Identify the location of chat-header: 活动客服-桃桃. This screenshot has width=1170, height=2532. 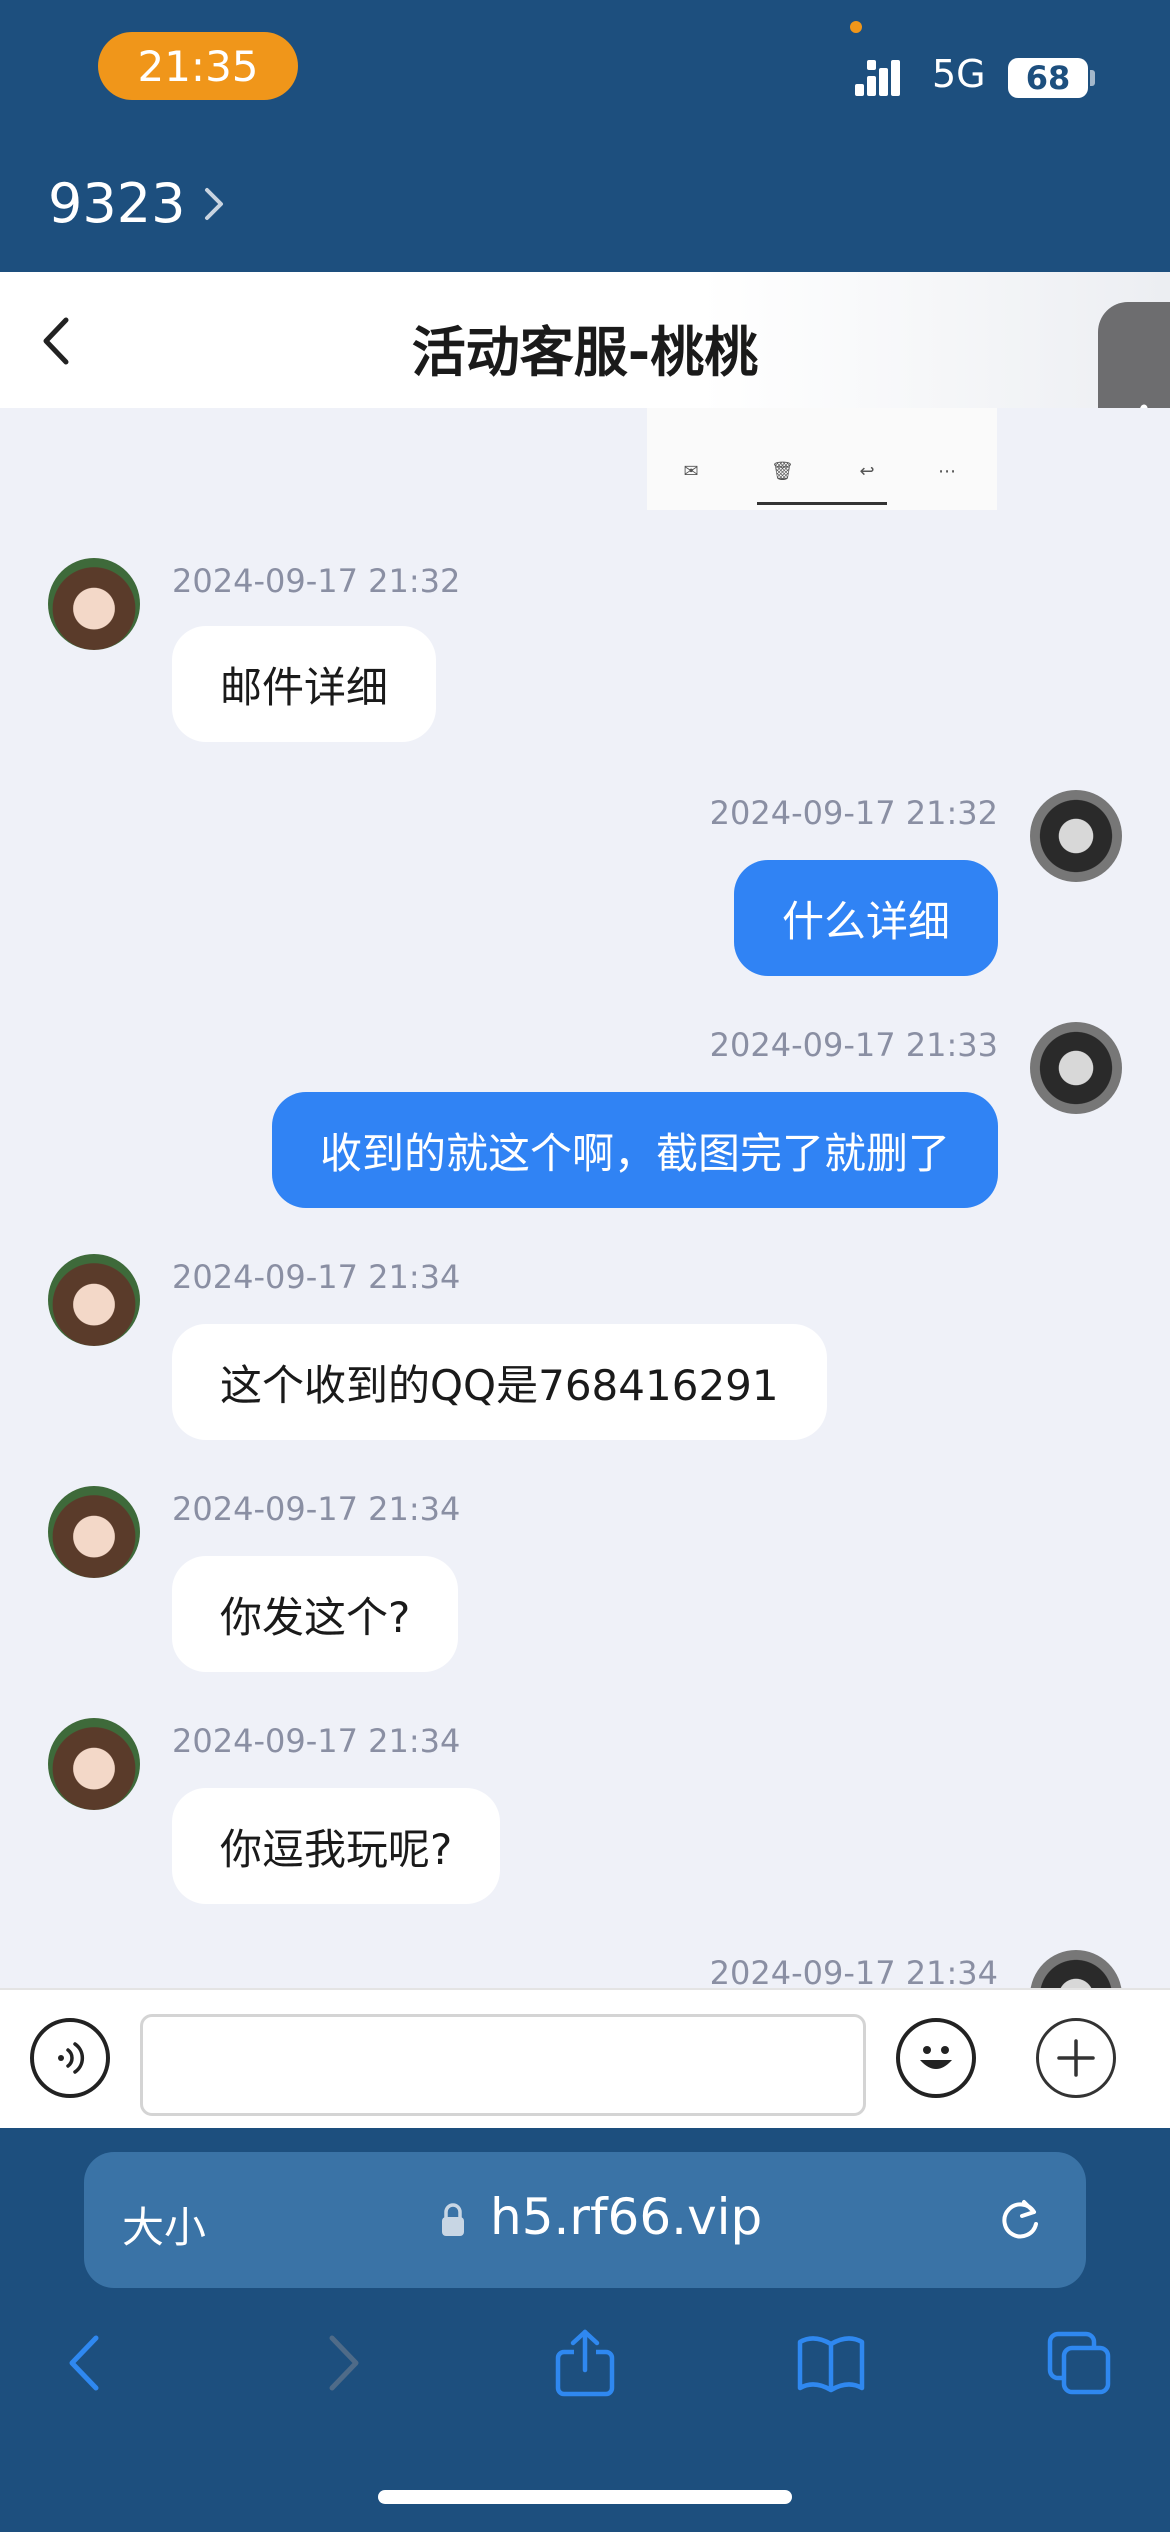
(585, 340).